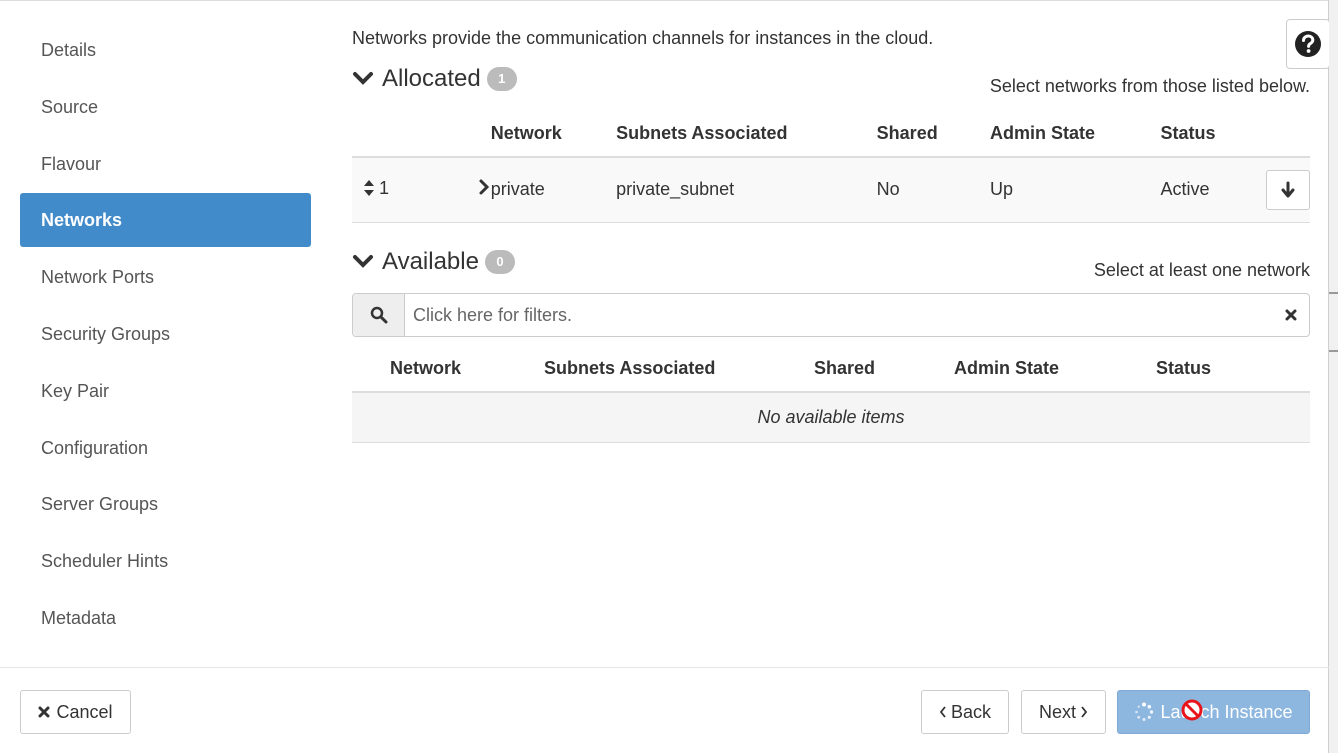 This screenshot has width=1338, height=753. I want to click on spinner-icon, so click(1144, 711).